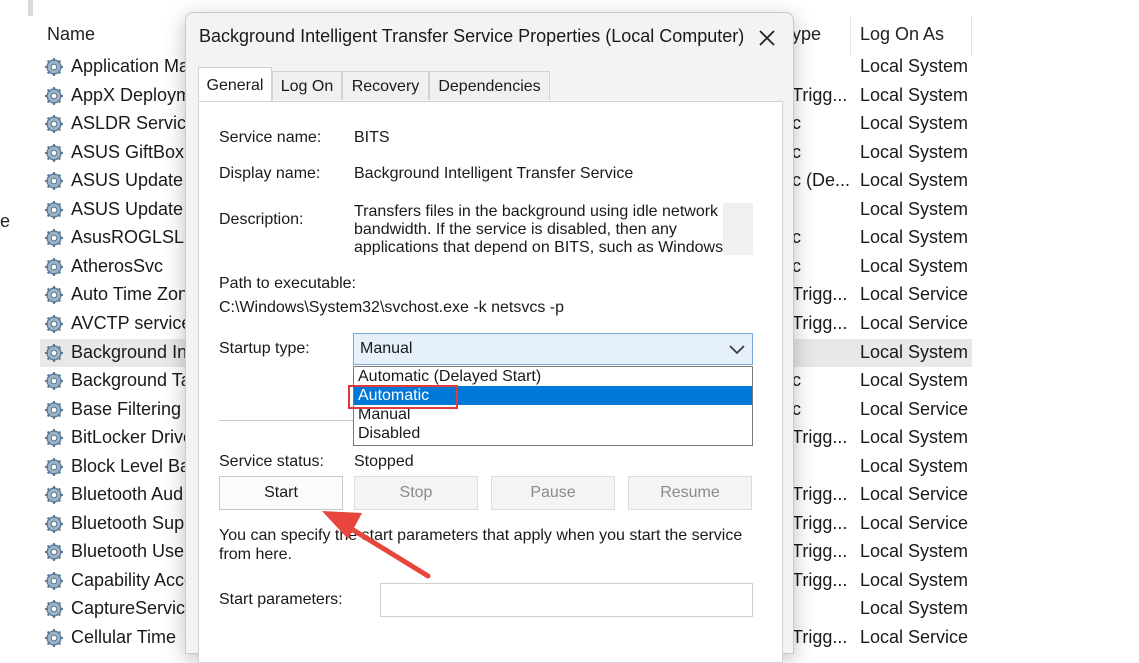  Describe the element at coordinates (129, 294) in the screenshot. I see `service-name-cell: Auto Time Zon` at that location.